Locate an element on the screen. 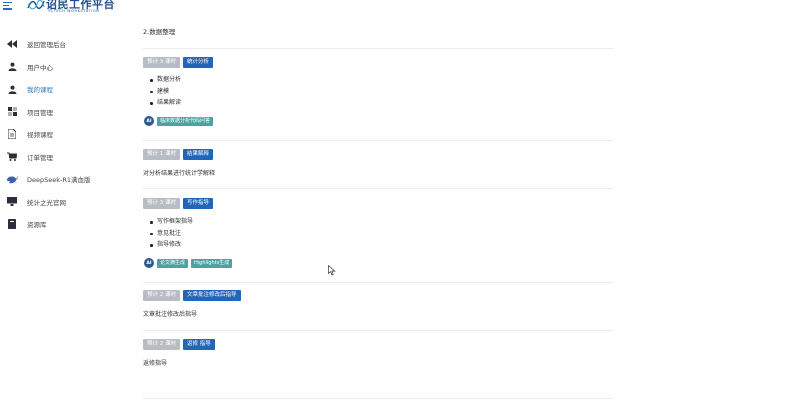 The image size is (800, 420). list-item: 指导修改 is located at coordinates (171, 245).